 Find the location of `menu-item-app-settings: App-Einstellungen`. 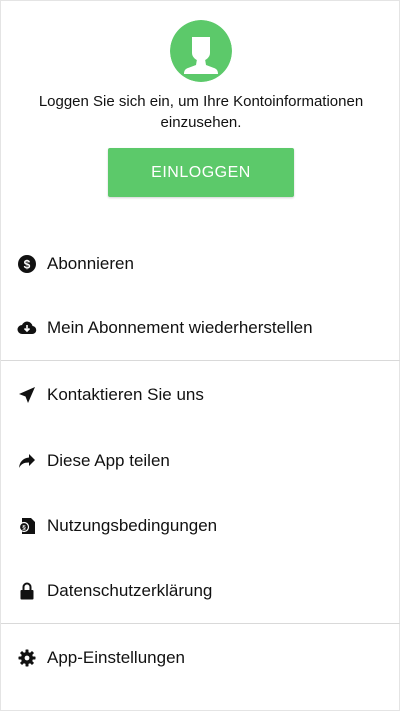

menu-item-app-settings: App-Einstellungen is located at coordinates (200, 658).